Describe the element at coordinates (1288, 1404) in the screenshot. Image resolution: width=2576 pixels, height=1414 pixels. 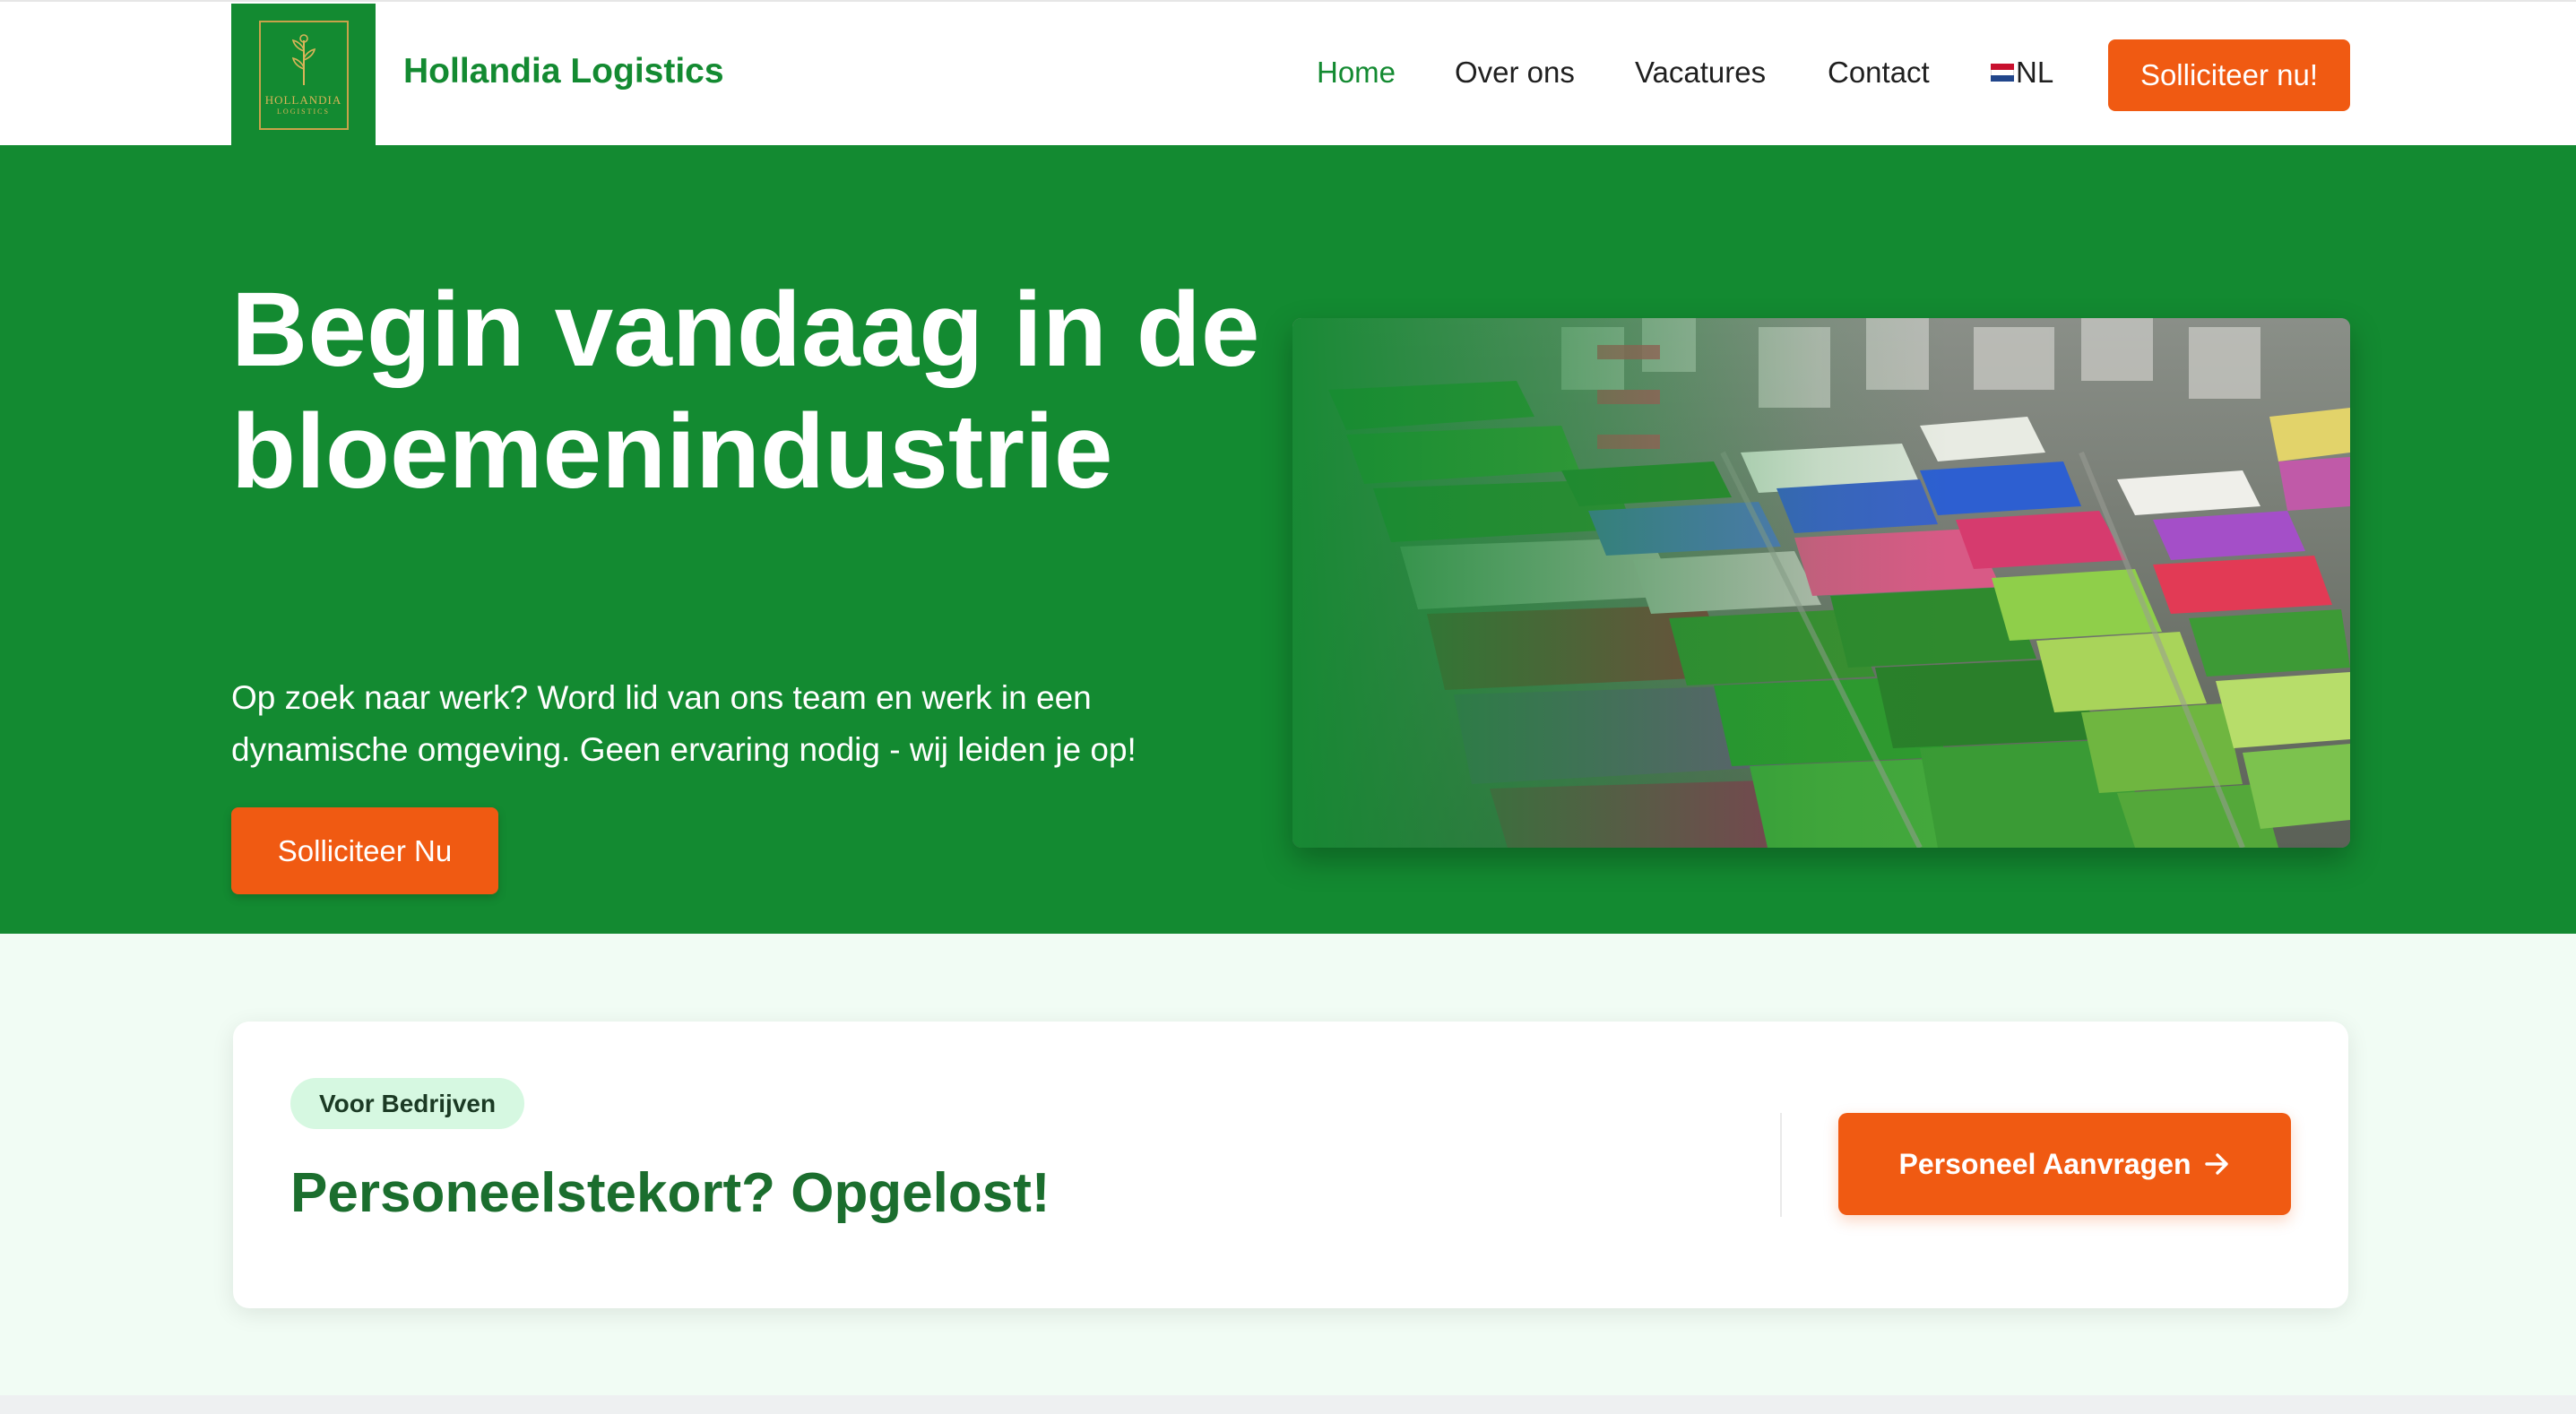
I see `section-divider` at that location.